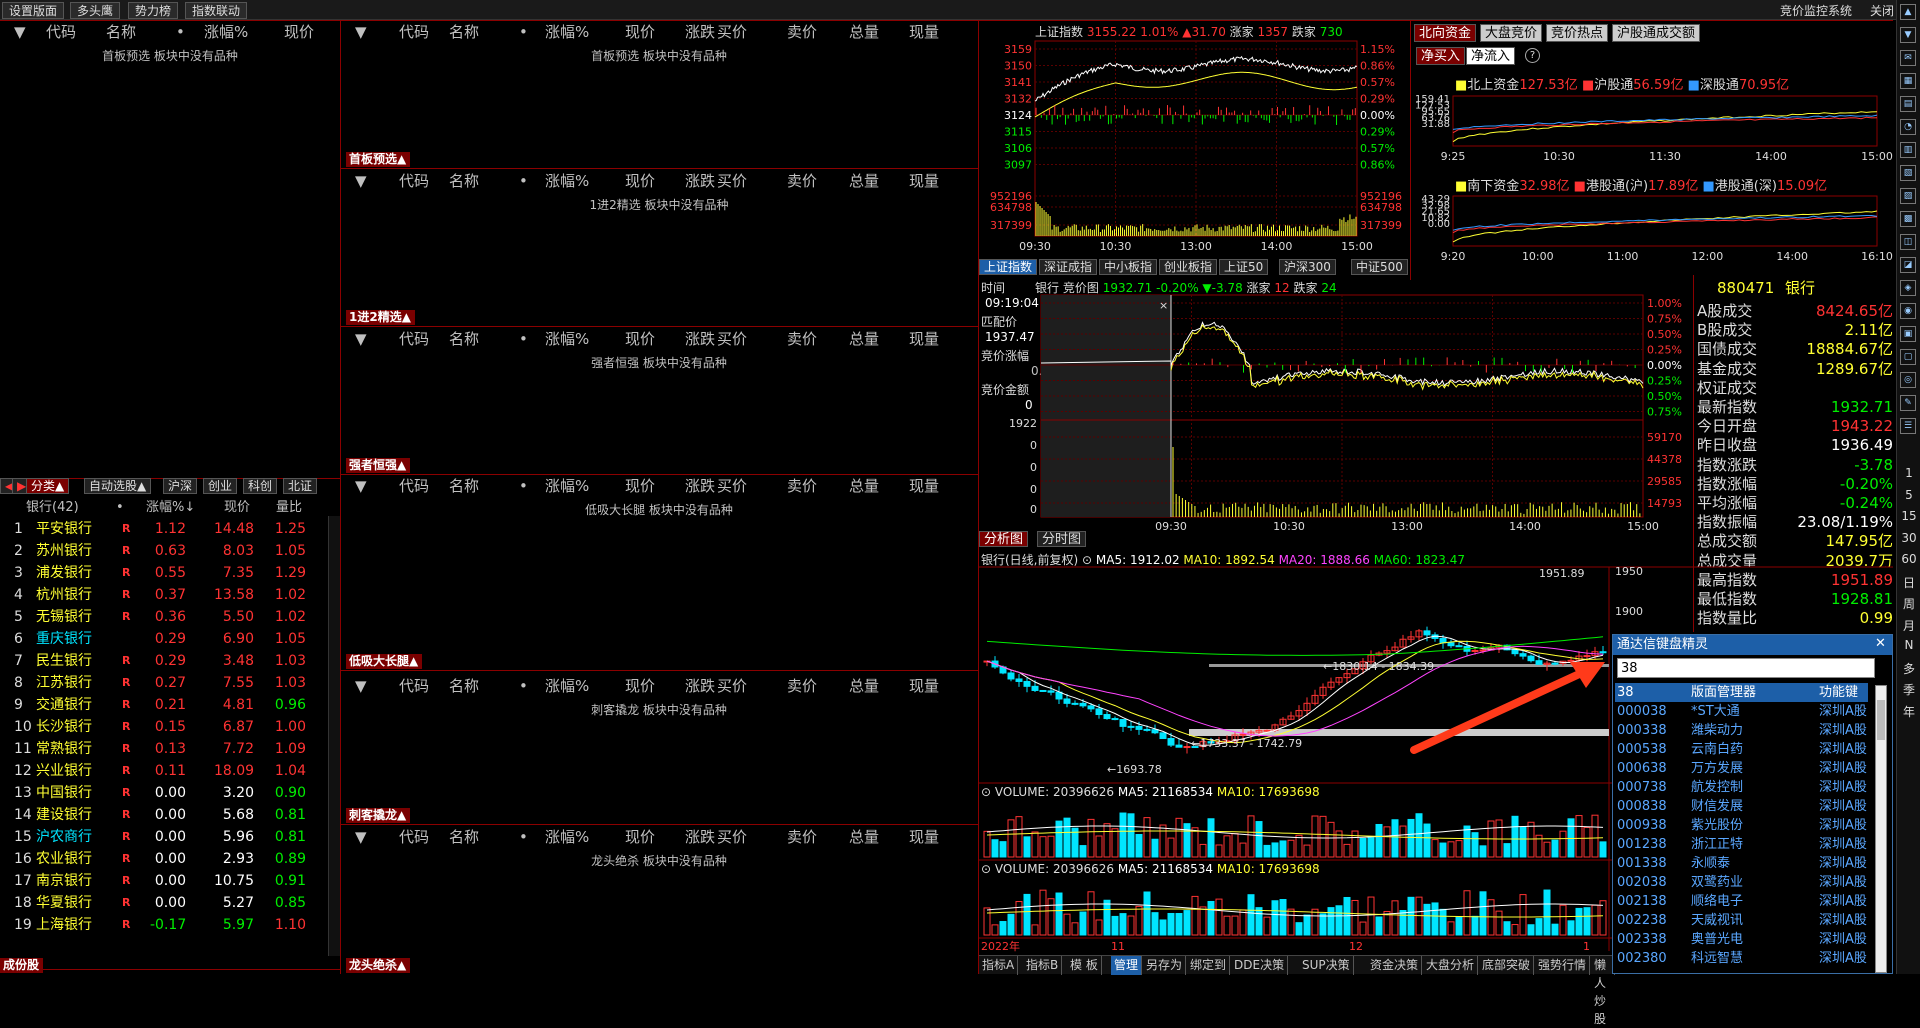 This screenshot has width=1920, height=1028. What do you see at coordinates (1908, 242) in the screenshot?
I see `toolbar-icon: ◫` at bounding box center [1908, 242].